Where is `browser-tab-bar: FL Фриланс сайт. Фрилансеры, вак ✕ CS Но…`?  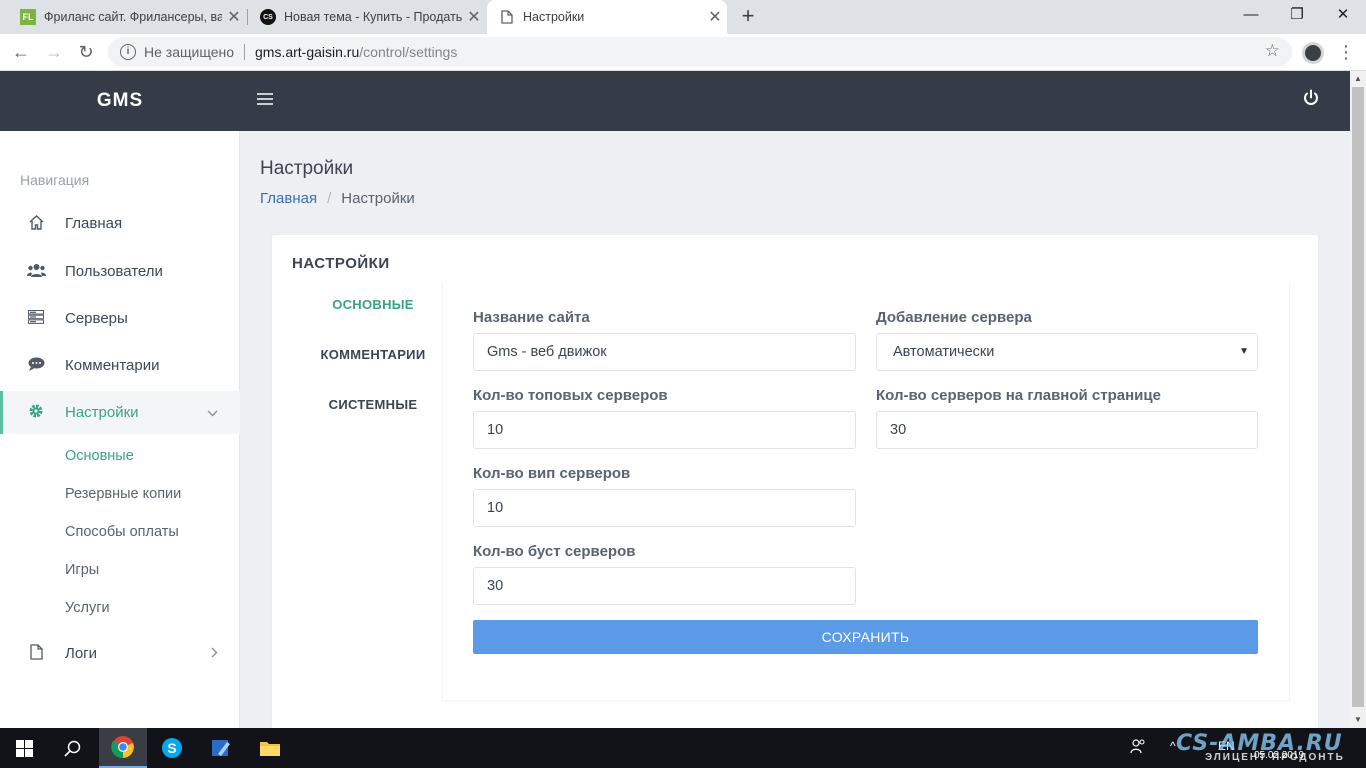
browser-tab-bar: FL Фриланс сайт. Фрилансеры, вак ✕ CS Но… is located at coordinates (683, 17).